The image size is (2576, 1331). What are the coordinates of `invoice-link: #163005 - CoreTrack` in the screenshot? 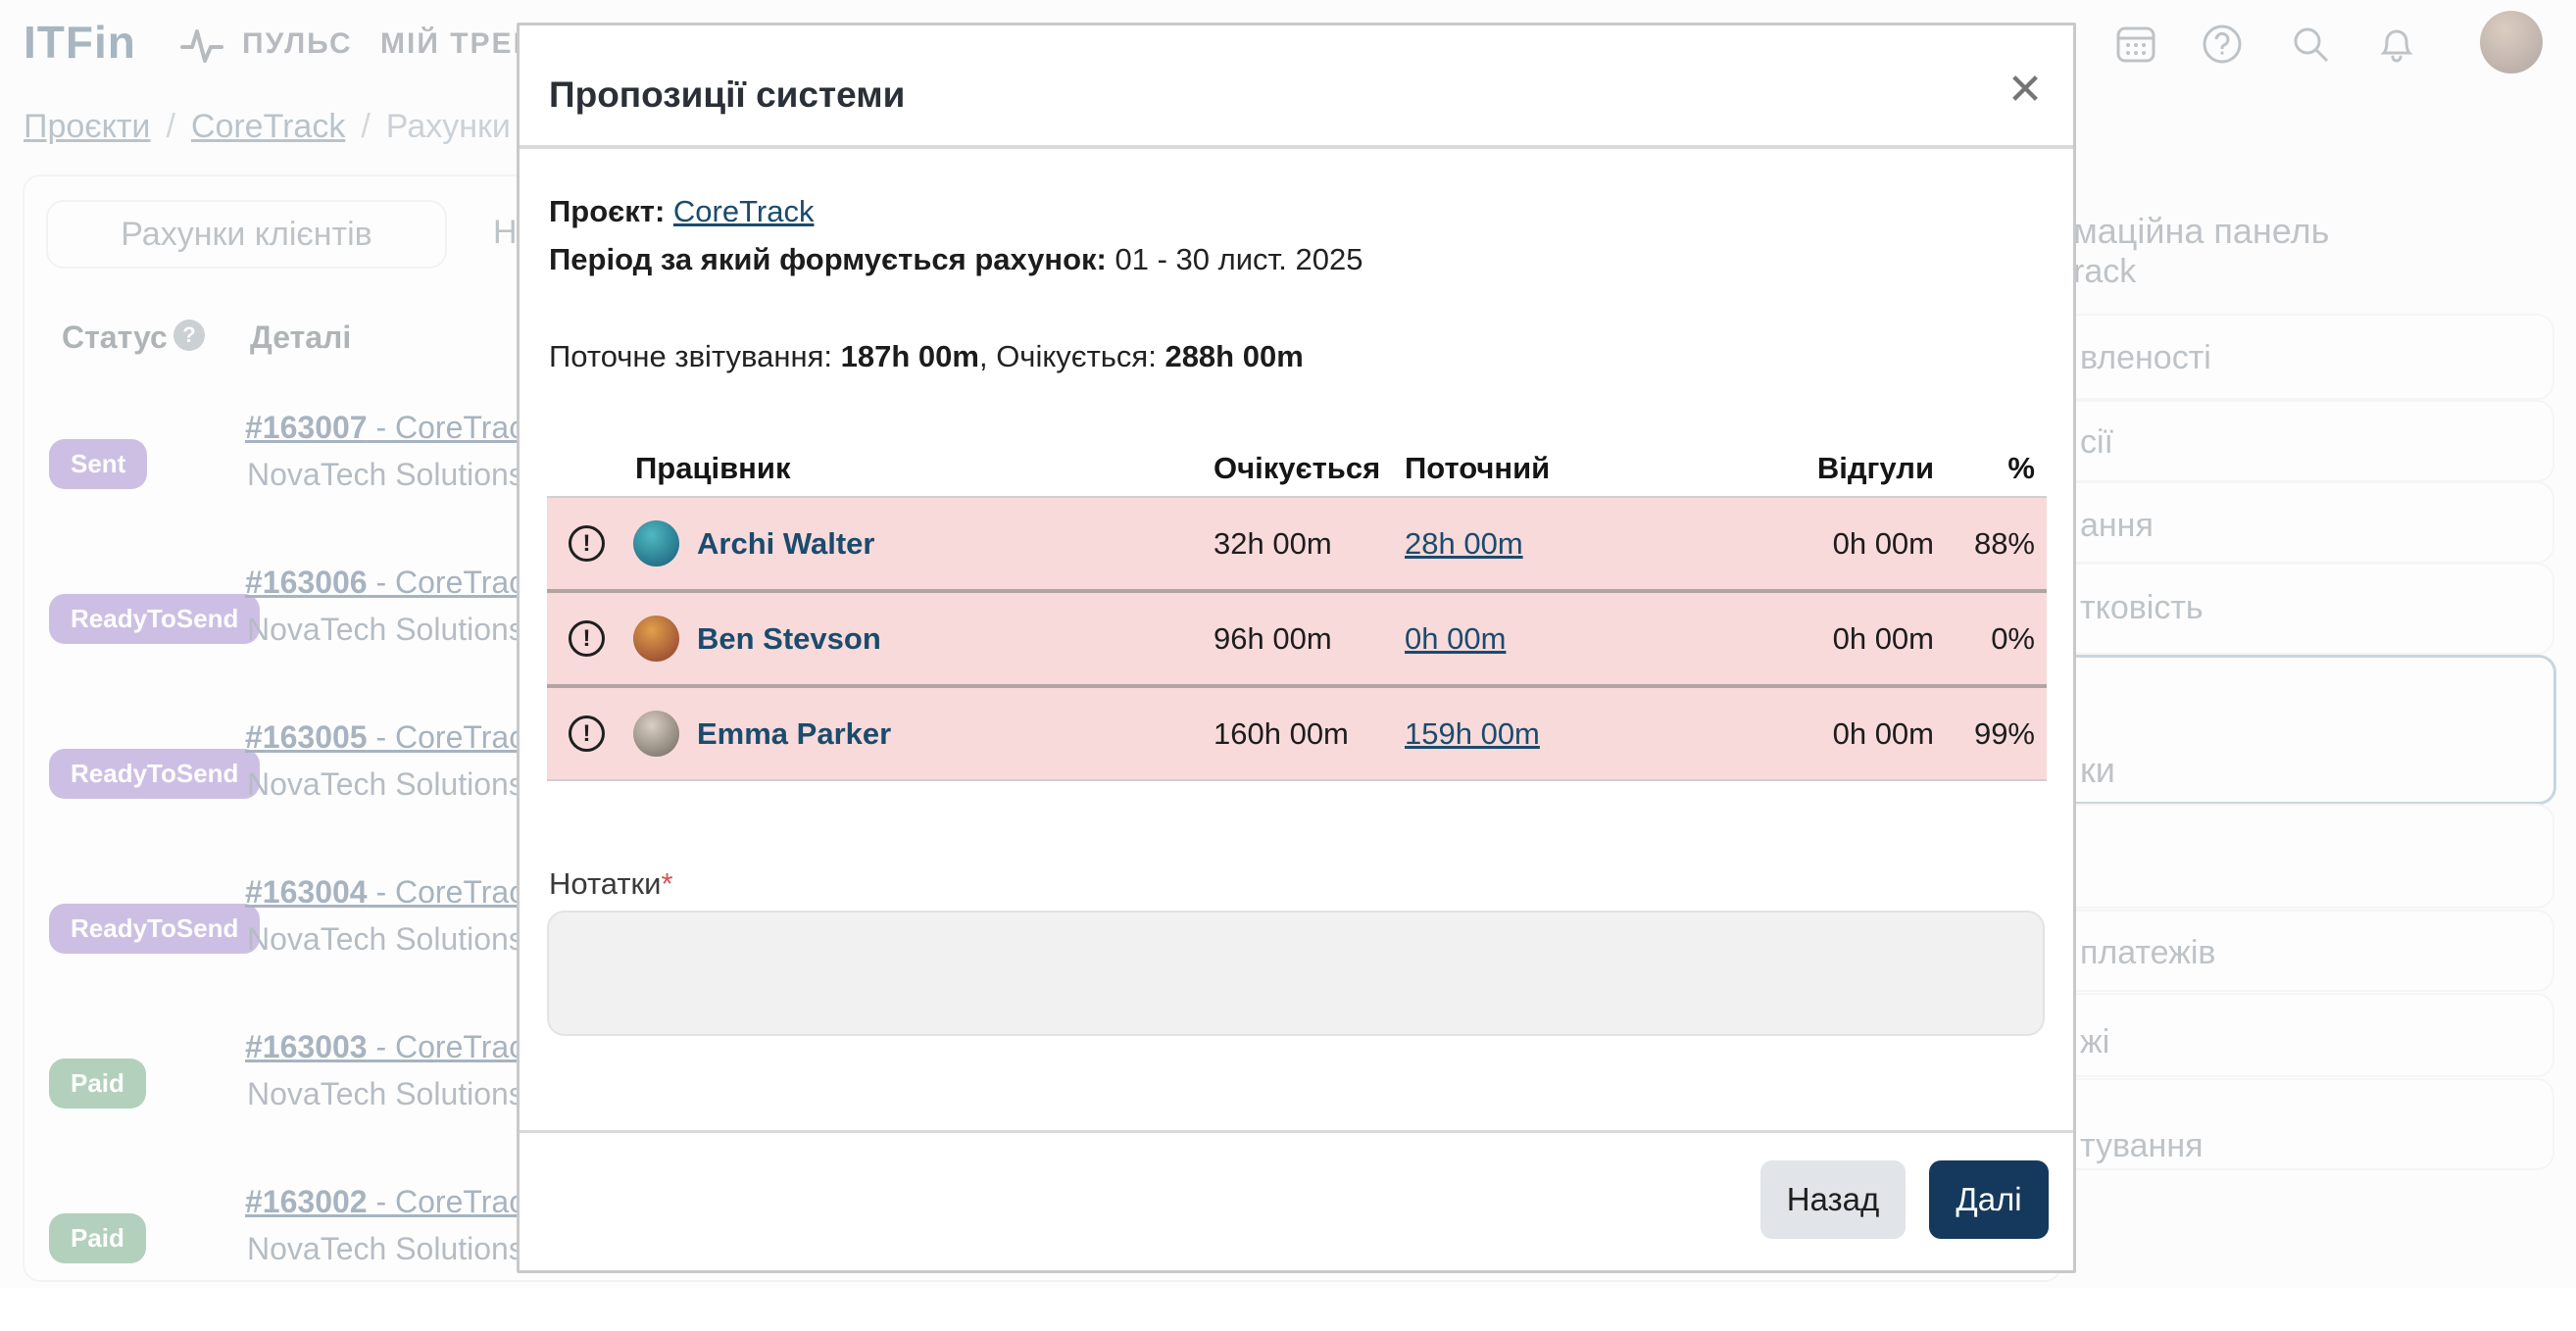 It's located at (392, 738).